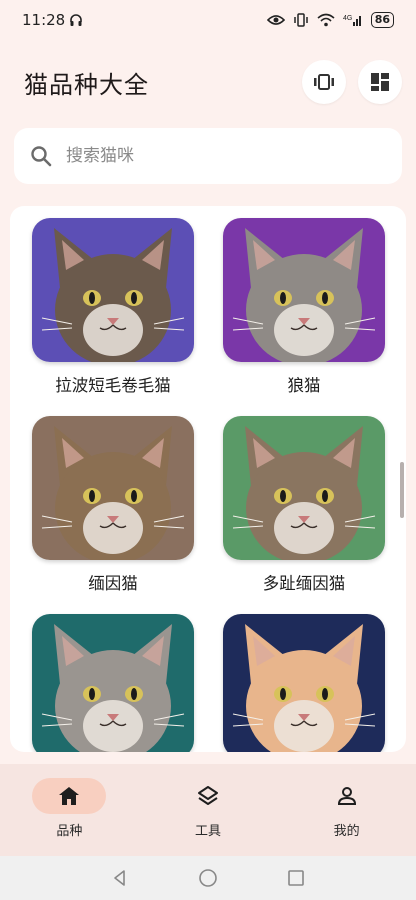  Describe the element at coordinates (44, 20) in the screenshot. I see `status-time: 11:28` at that location.